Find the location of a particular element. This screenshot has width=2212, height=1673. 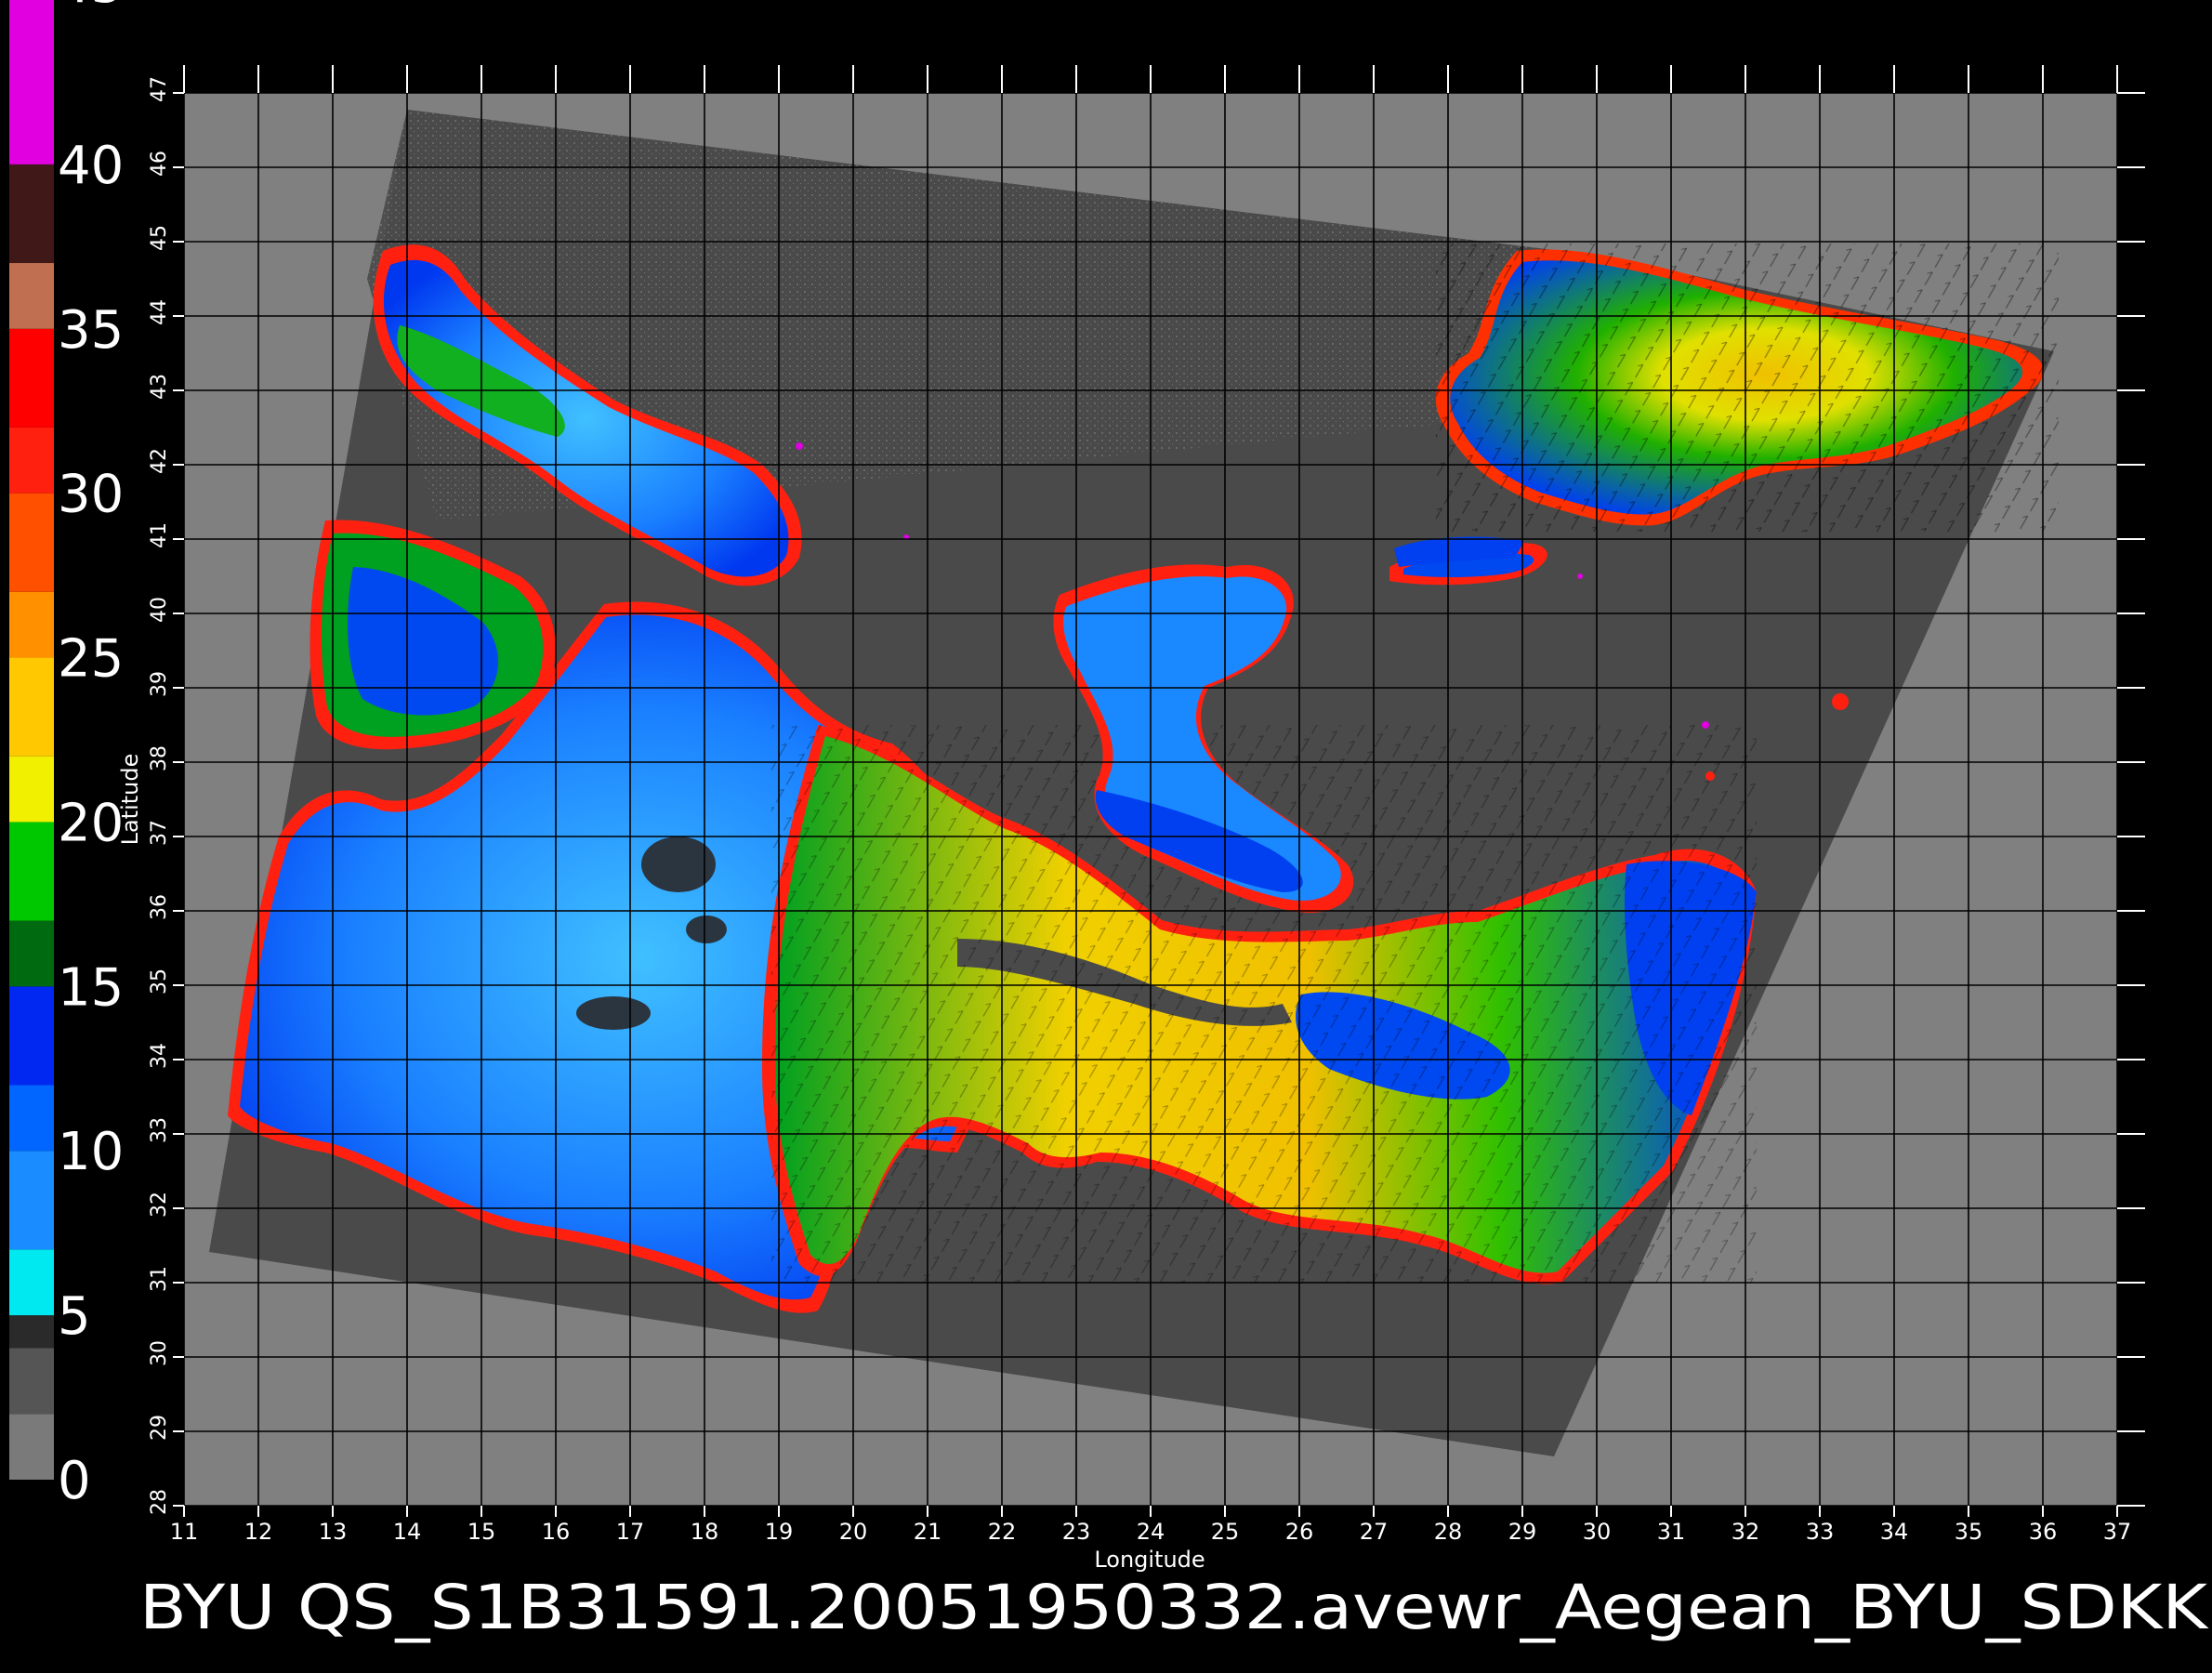

y-tick-label: 33 is located at coordinates (159, 1130).